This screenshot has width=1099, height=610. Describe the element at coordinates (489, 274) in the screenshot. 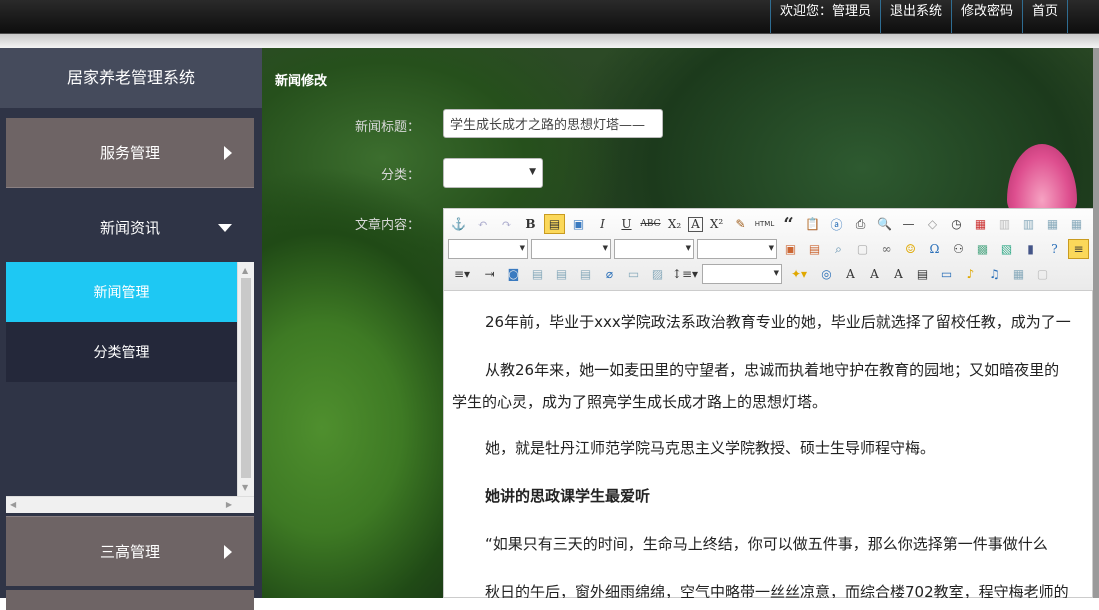

I see `indent-icon: ⇥` at that location.